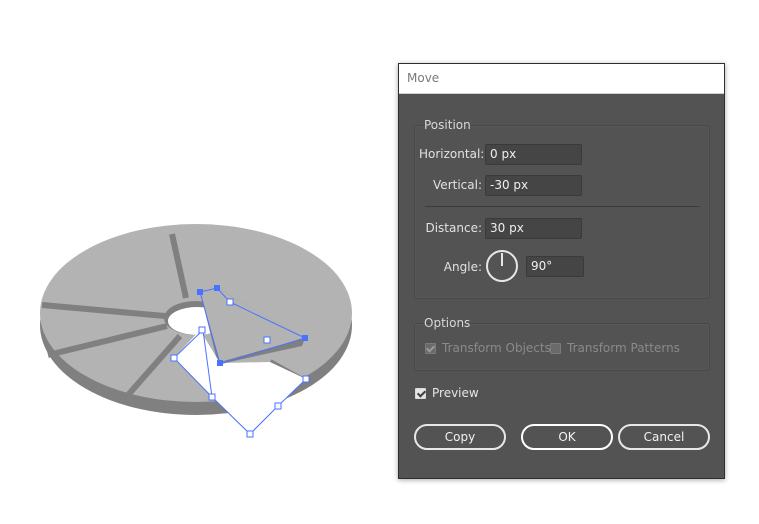 This screenshot has width=759, height=524. I want to click on distance-input: 30 px, so click(533, 228).